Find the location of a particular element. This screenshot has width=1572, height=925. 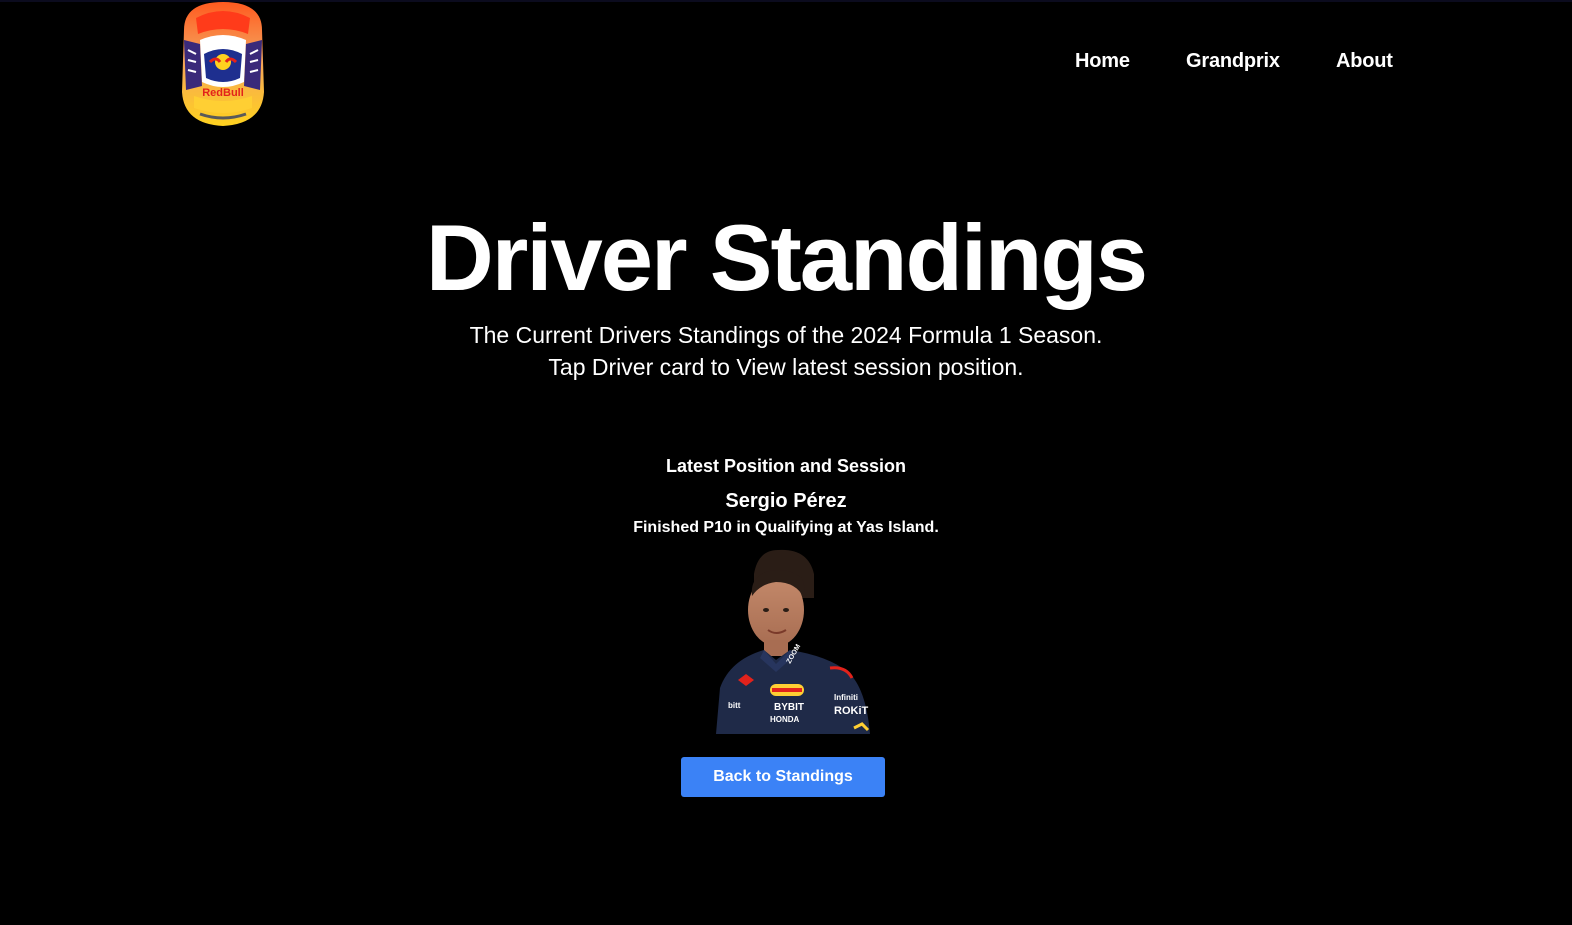

nav-grandprix-link: Grandprix is located at coordinates (1233, 61).